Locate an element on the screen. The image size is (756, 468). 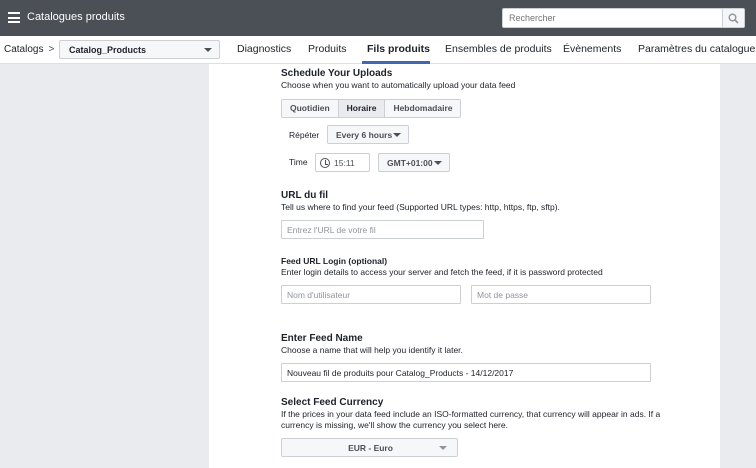
username-field is located at coordinates (371, 294).